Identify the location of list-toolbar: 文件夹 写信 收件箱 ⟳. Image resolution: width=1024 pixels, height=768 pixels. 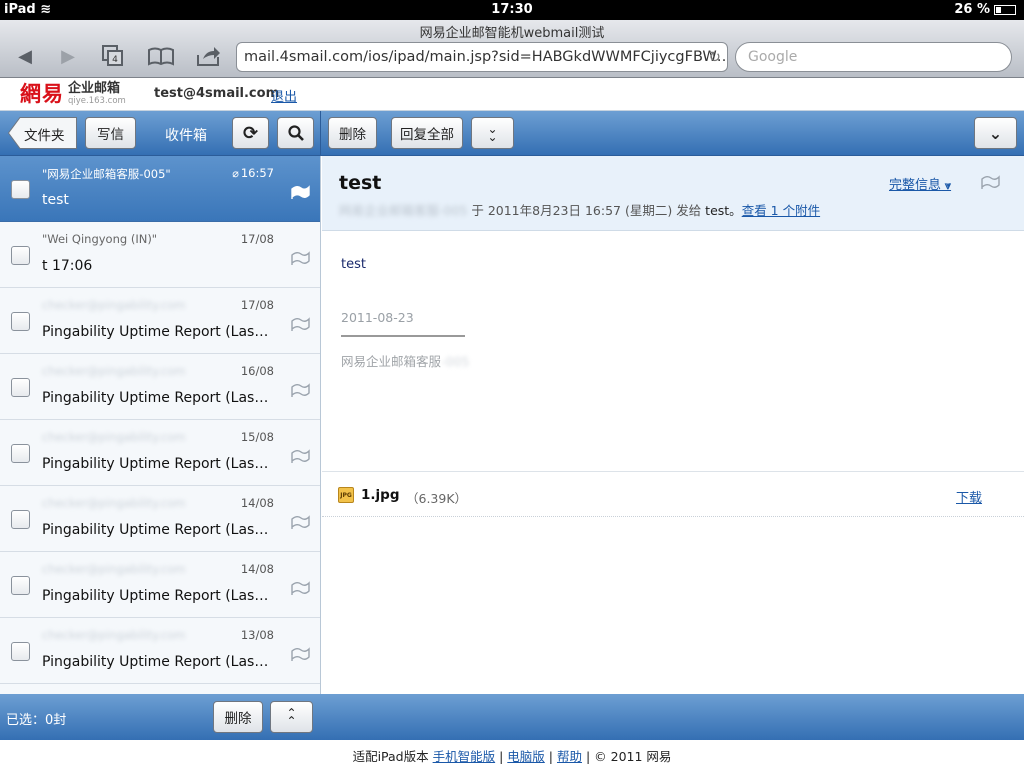
(160, 133).